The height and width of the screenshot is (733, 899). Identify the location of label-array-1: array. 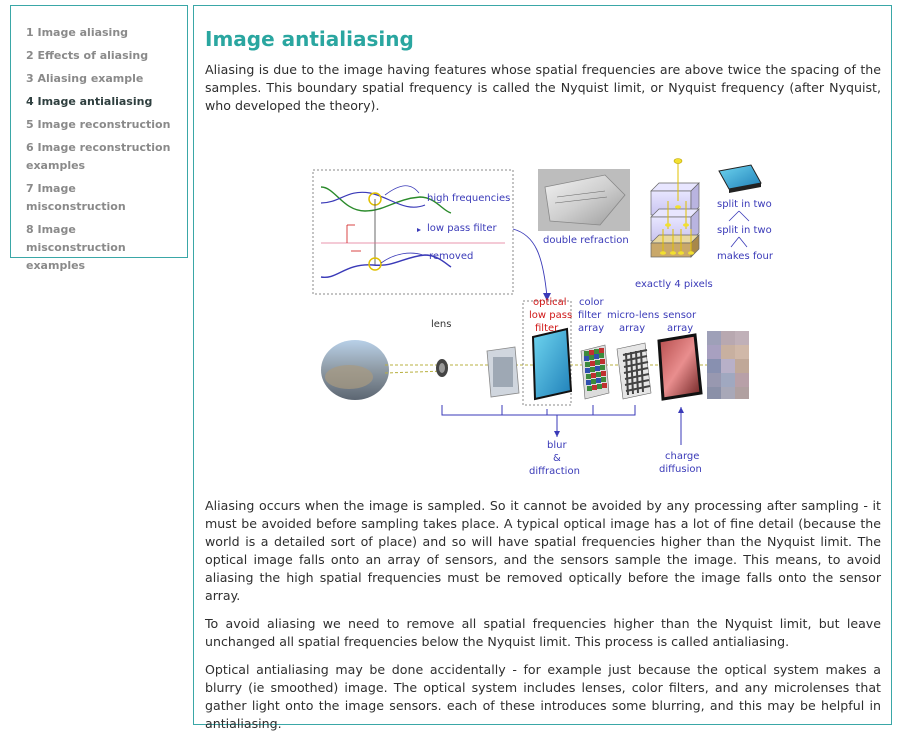
(591, 328).